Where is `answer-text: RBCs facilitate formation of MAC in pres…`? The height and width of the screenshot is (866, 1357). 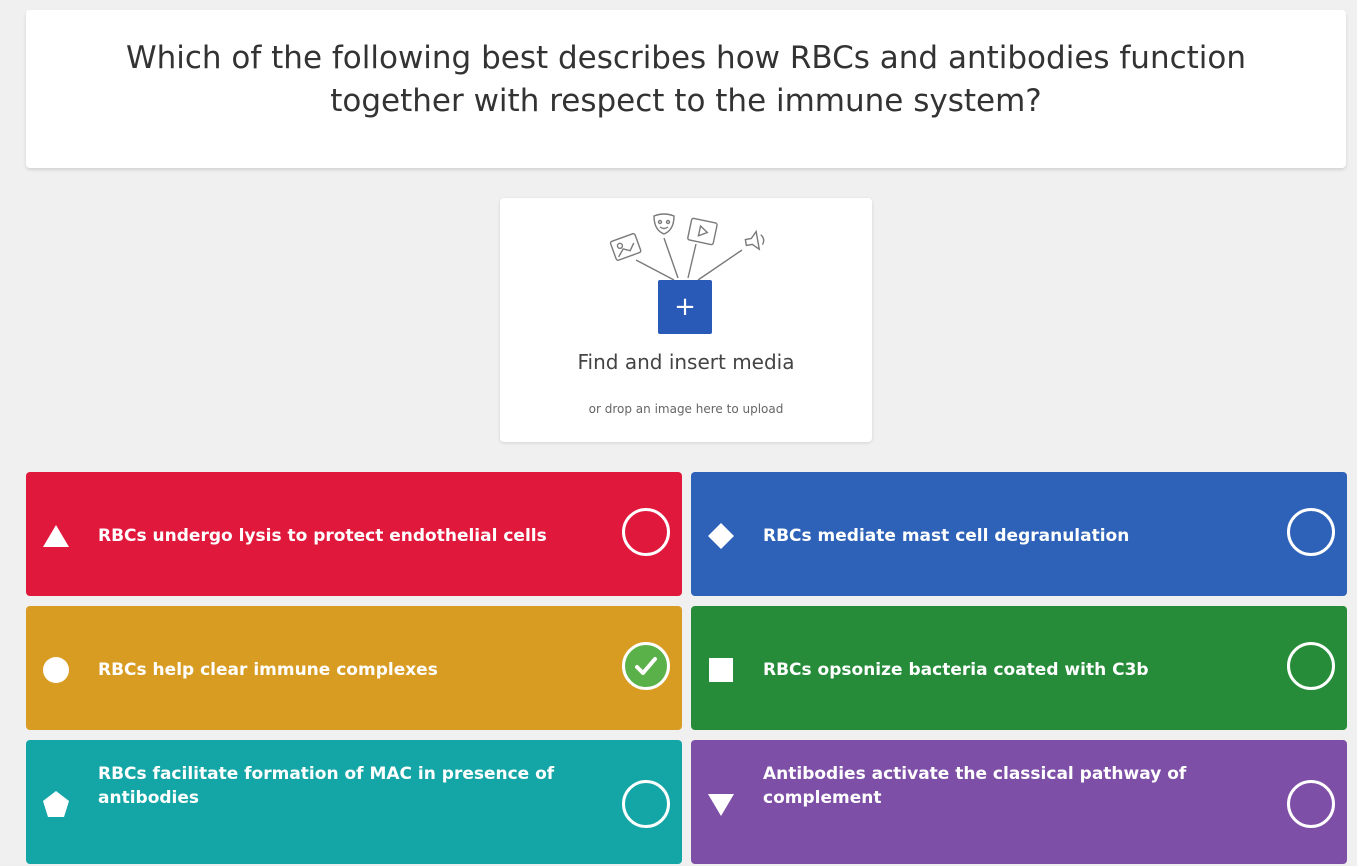 answer-text: RBCs facilitate formation of MAC in pres… is located at coordinates (326, 786).